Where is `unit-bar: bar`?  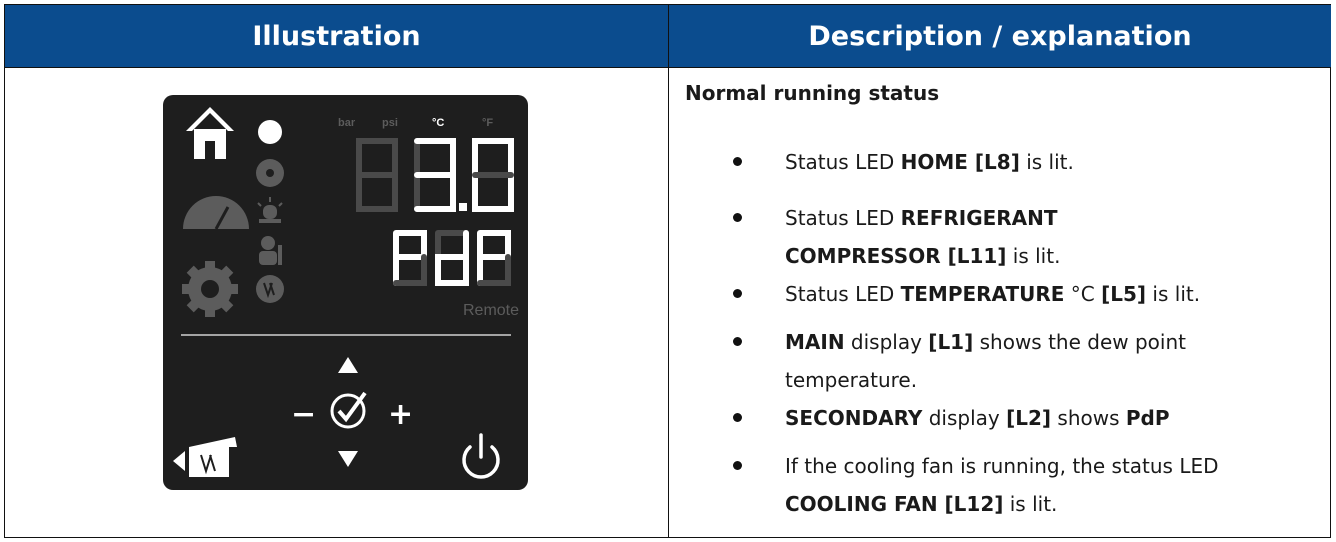
unit-bar: bar is located at coordinates (347, 123).